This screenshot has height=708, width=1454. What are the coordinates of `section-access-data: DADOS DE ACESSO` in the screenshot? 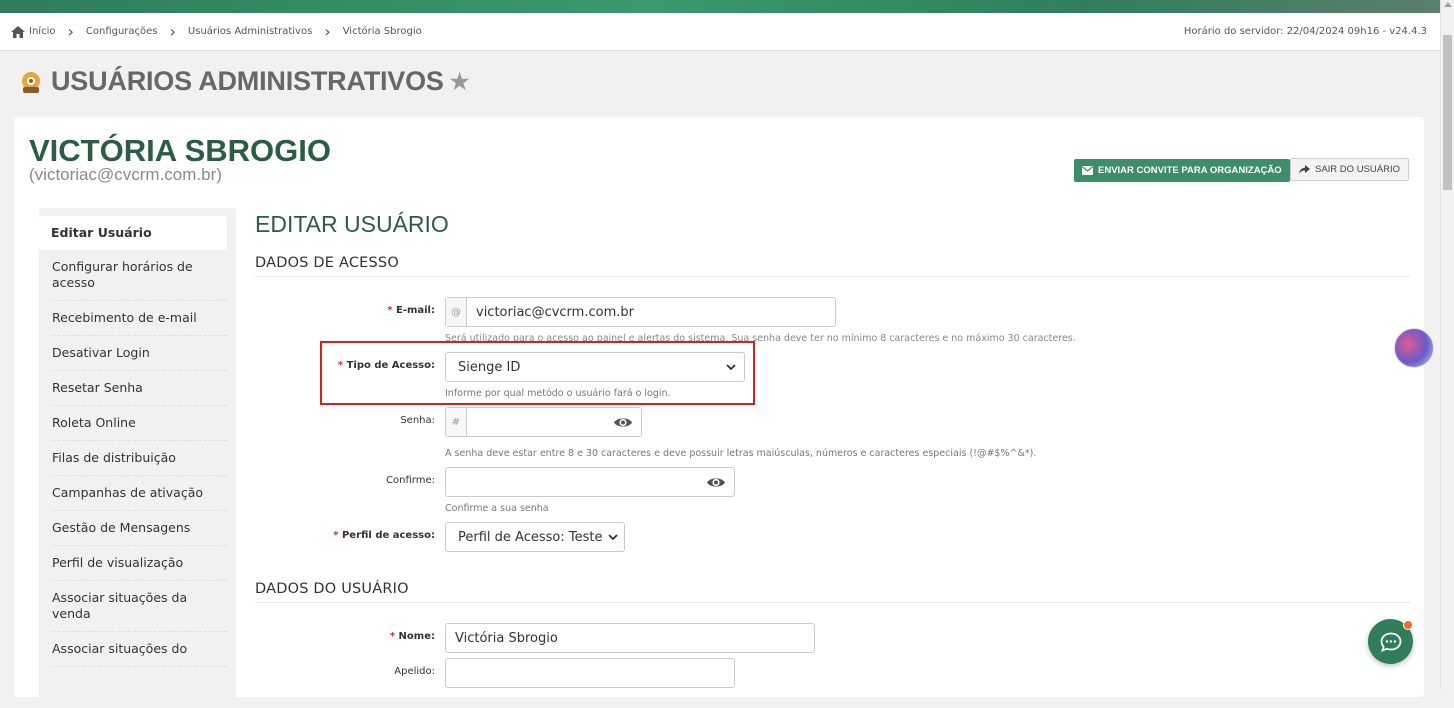 It's located at (832, 266).